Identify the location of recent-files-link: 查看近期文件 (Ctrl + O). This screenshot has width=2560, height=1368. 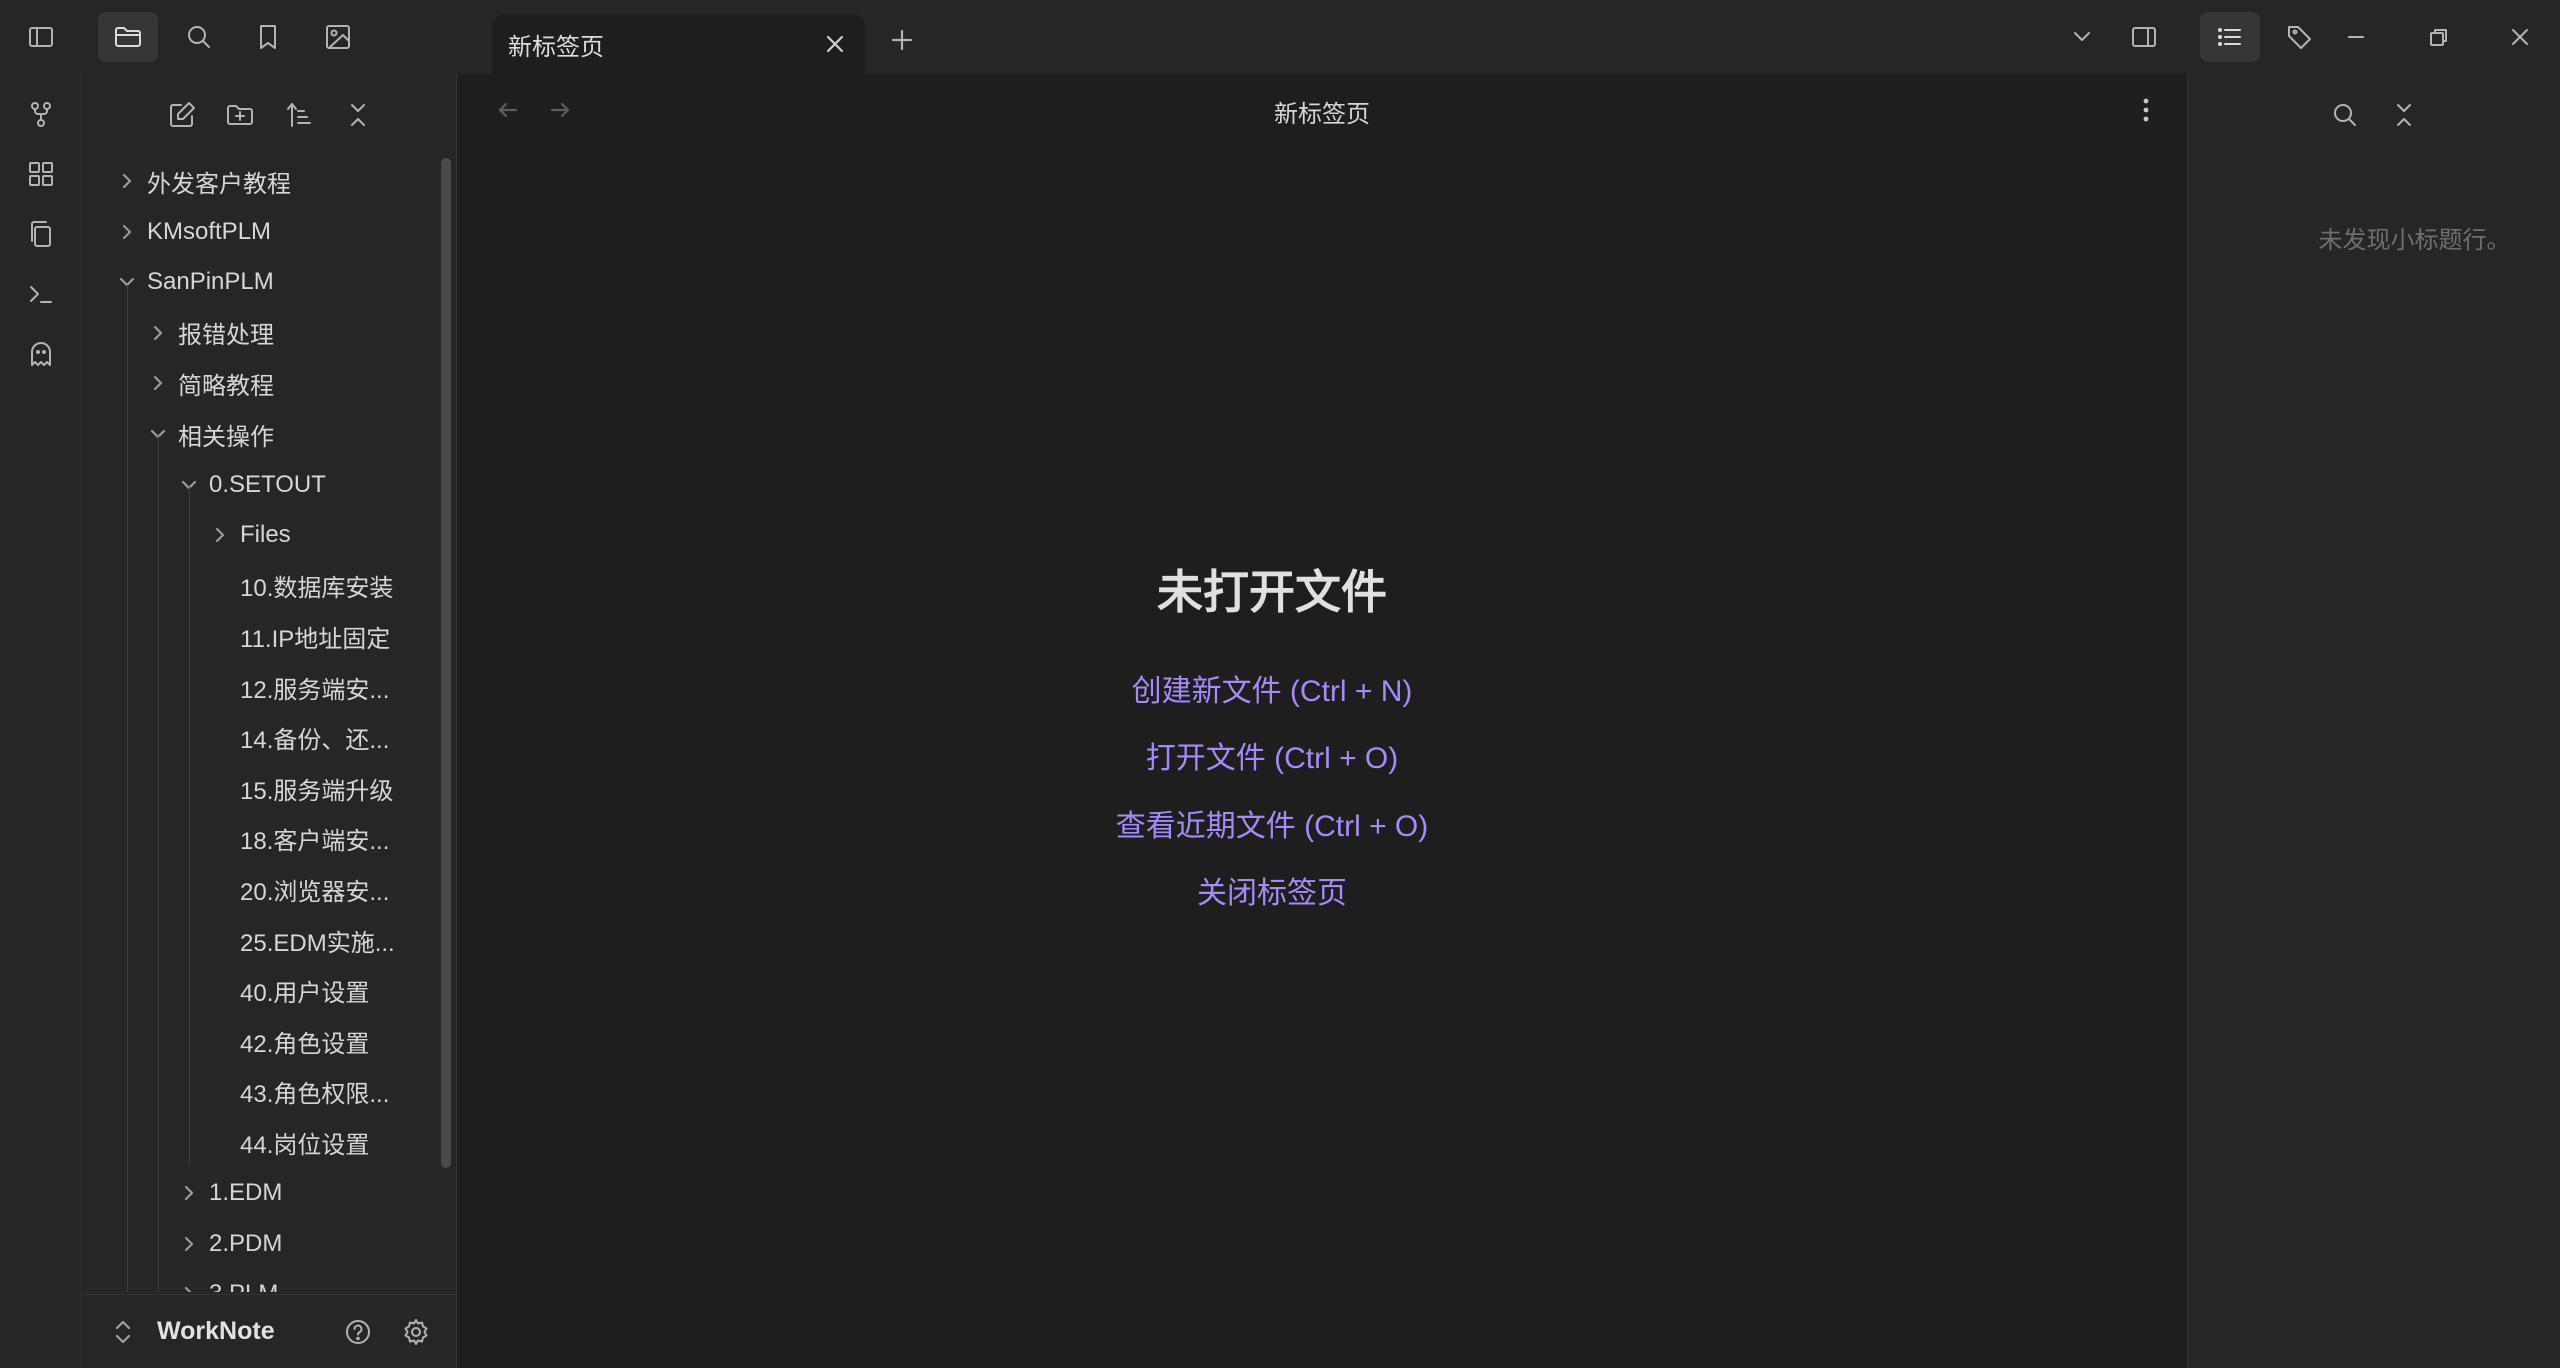
(1272, 823).